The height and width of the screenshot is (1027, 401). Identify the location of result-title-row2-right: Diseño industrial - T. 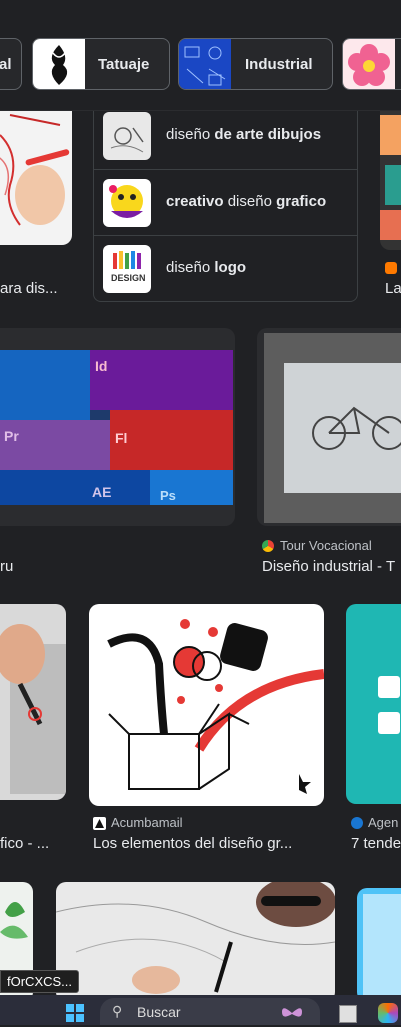
(328, 566).